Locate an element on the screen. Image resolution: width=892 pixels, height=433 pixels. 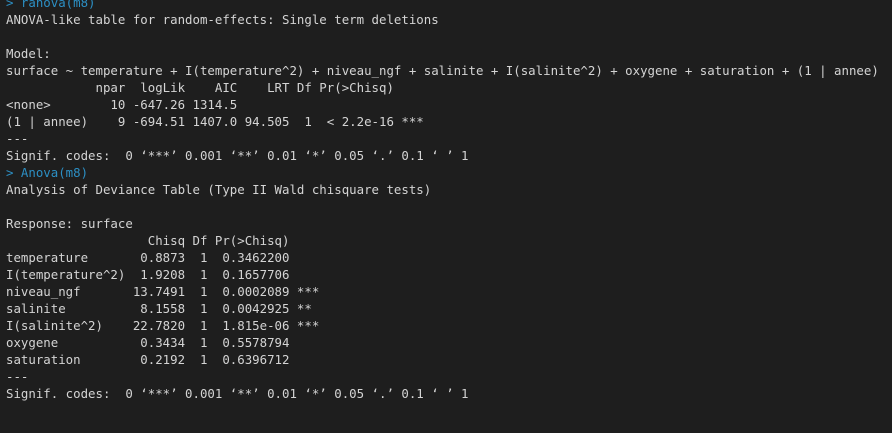
console-command-anova: > Anova(m8) is located at coordinates (47, 172).